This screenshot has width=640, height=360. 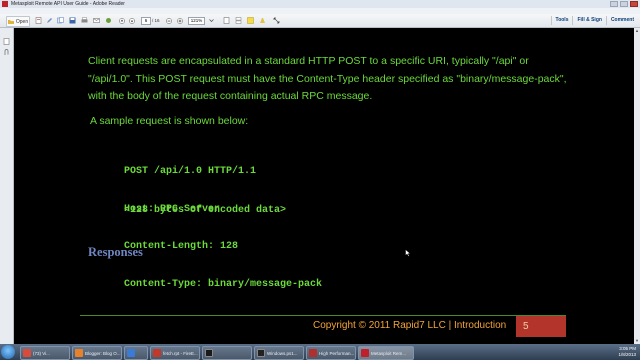 I want to click on vertical-scrollbar: ▲ ▼, so click(x=636, y=186).